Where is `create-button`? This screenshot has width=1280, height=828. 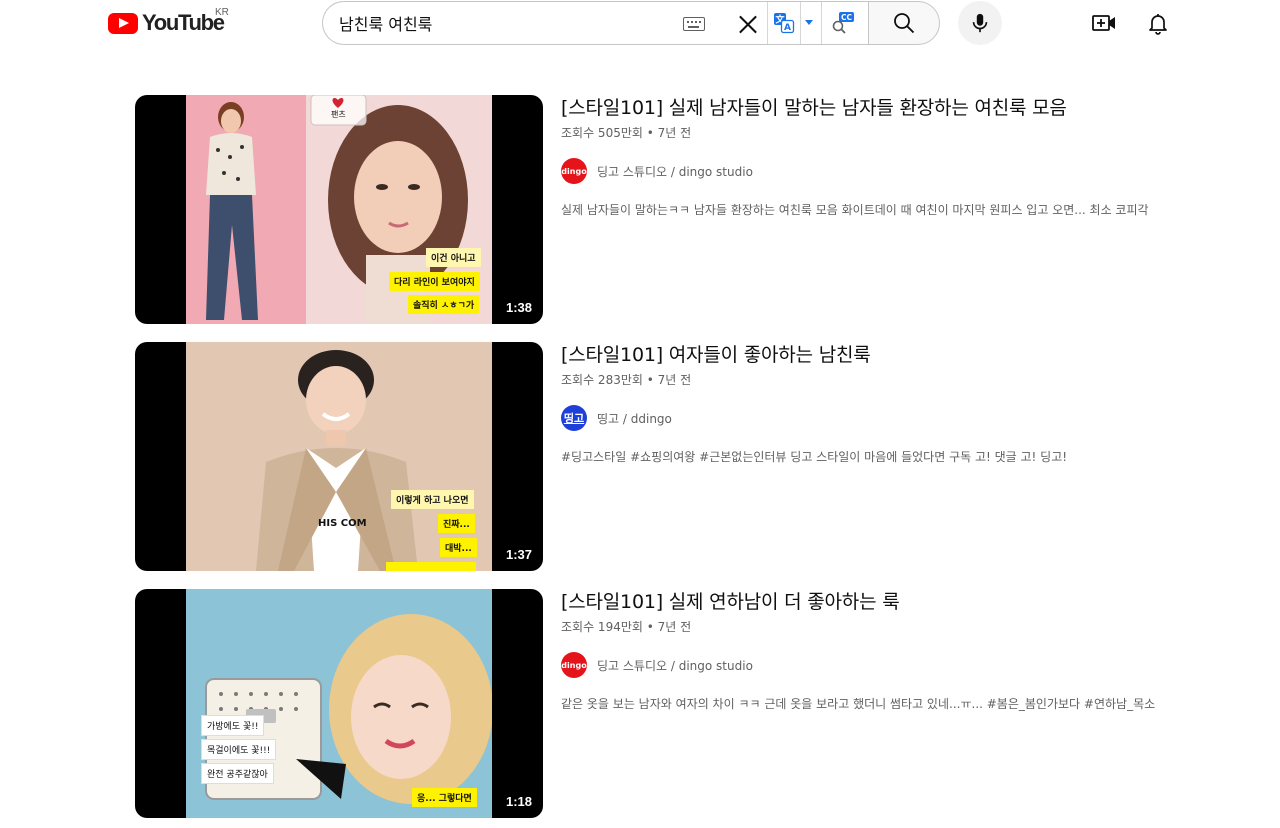 create-button is located at coordinates (1104, 23).